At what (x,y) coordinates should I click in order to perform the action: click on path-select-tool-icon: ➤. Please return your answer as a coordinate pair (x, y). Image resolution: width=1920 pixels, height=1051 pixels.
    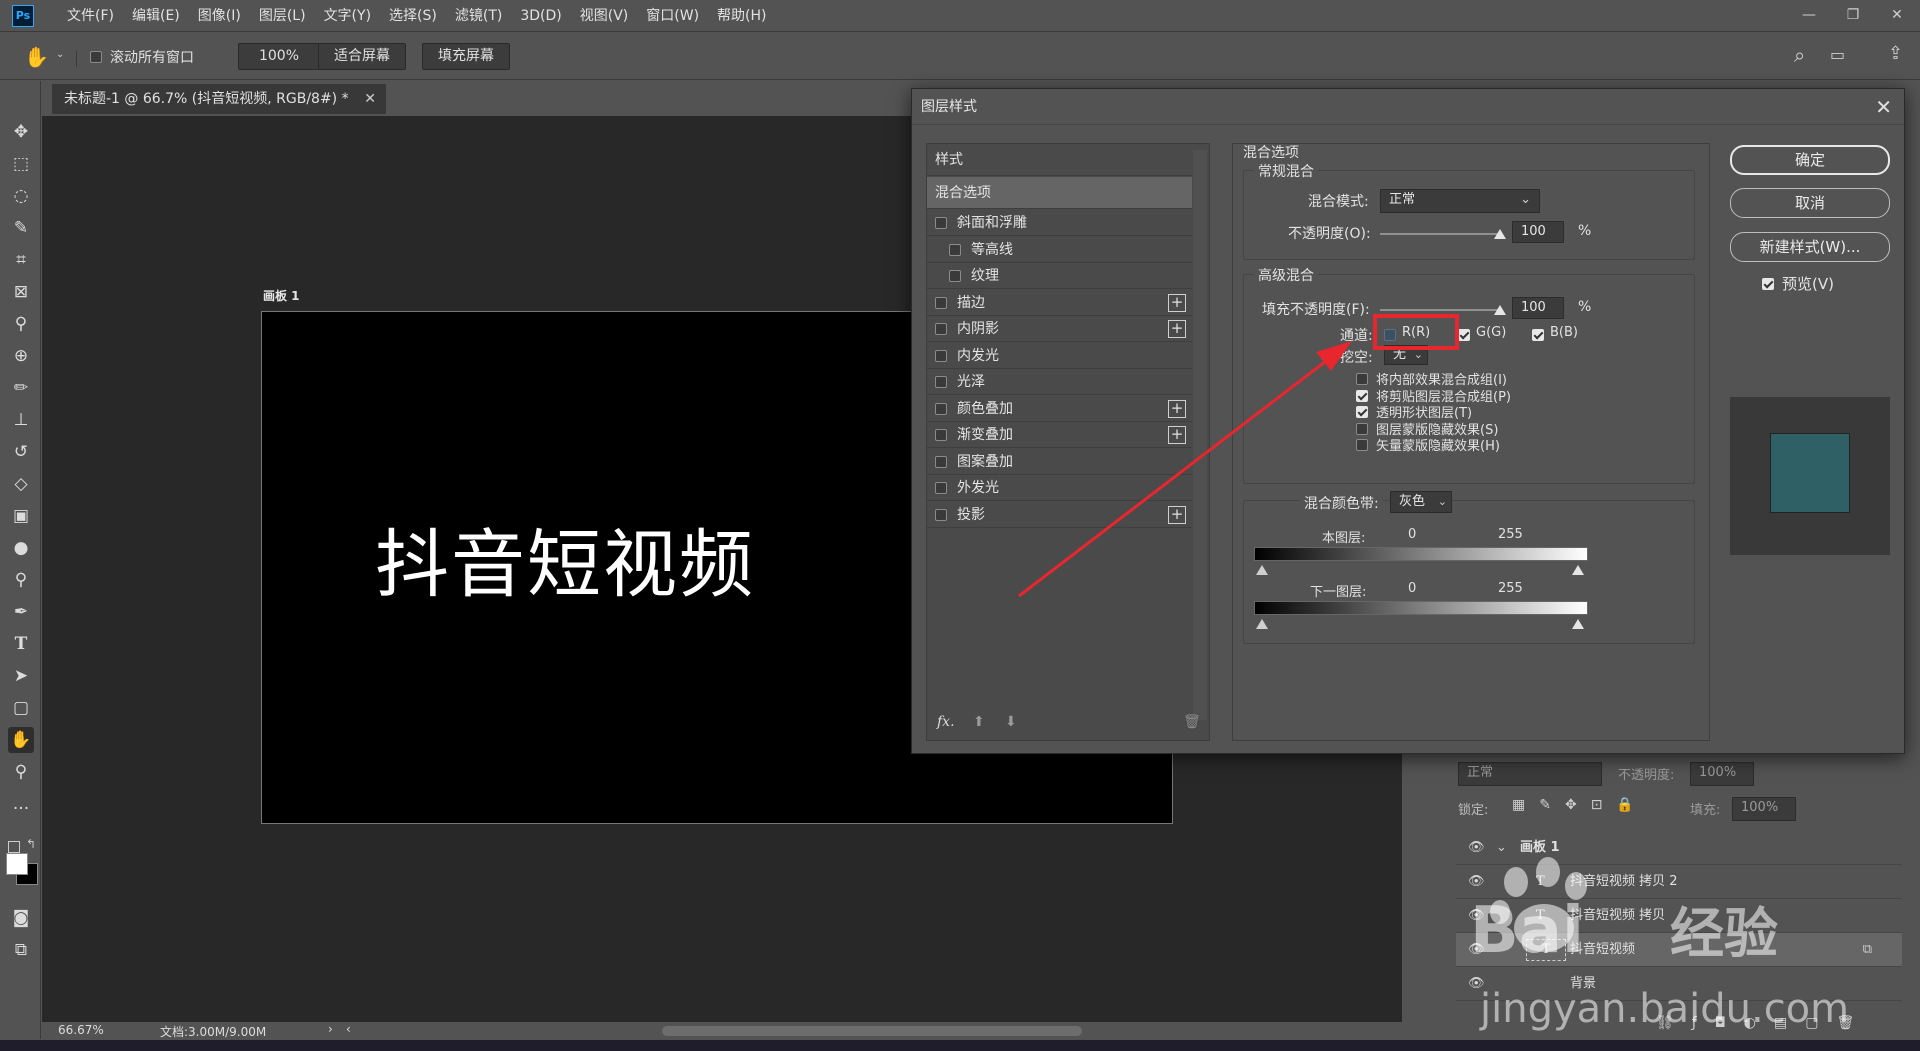
    Looking at the image, I should click on (21, 676).